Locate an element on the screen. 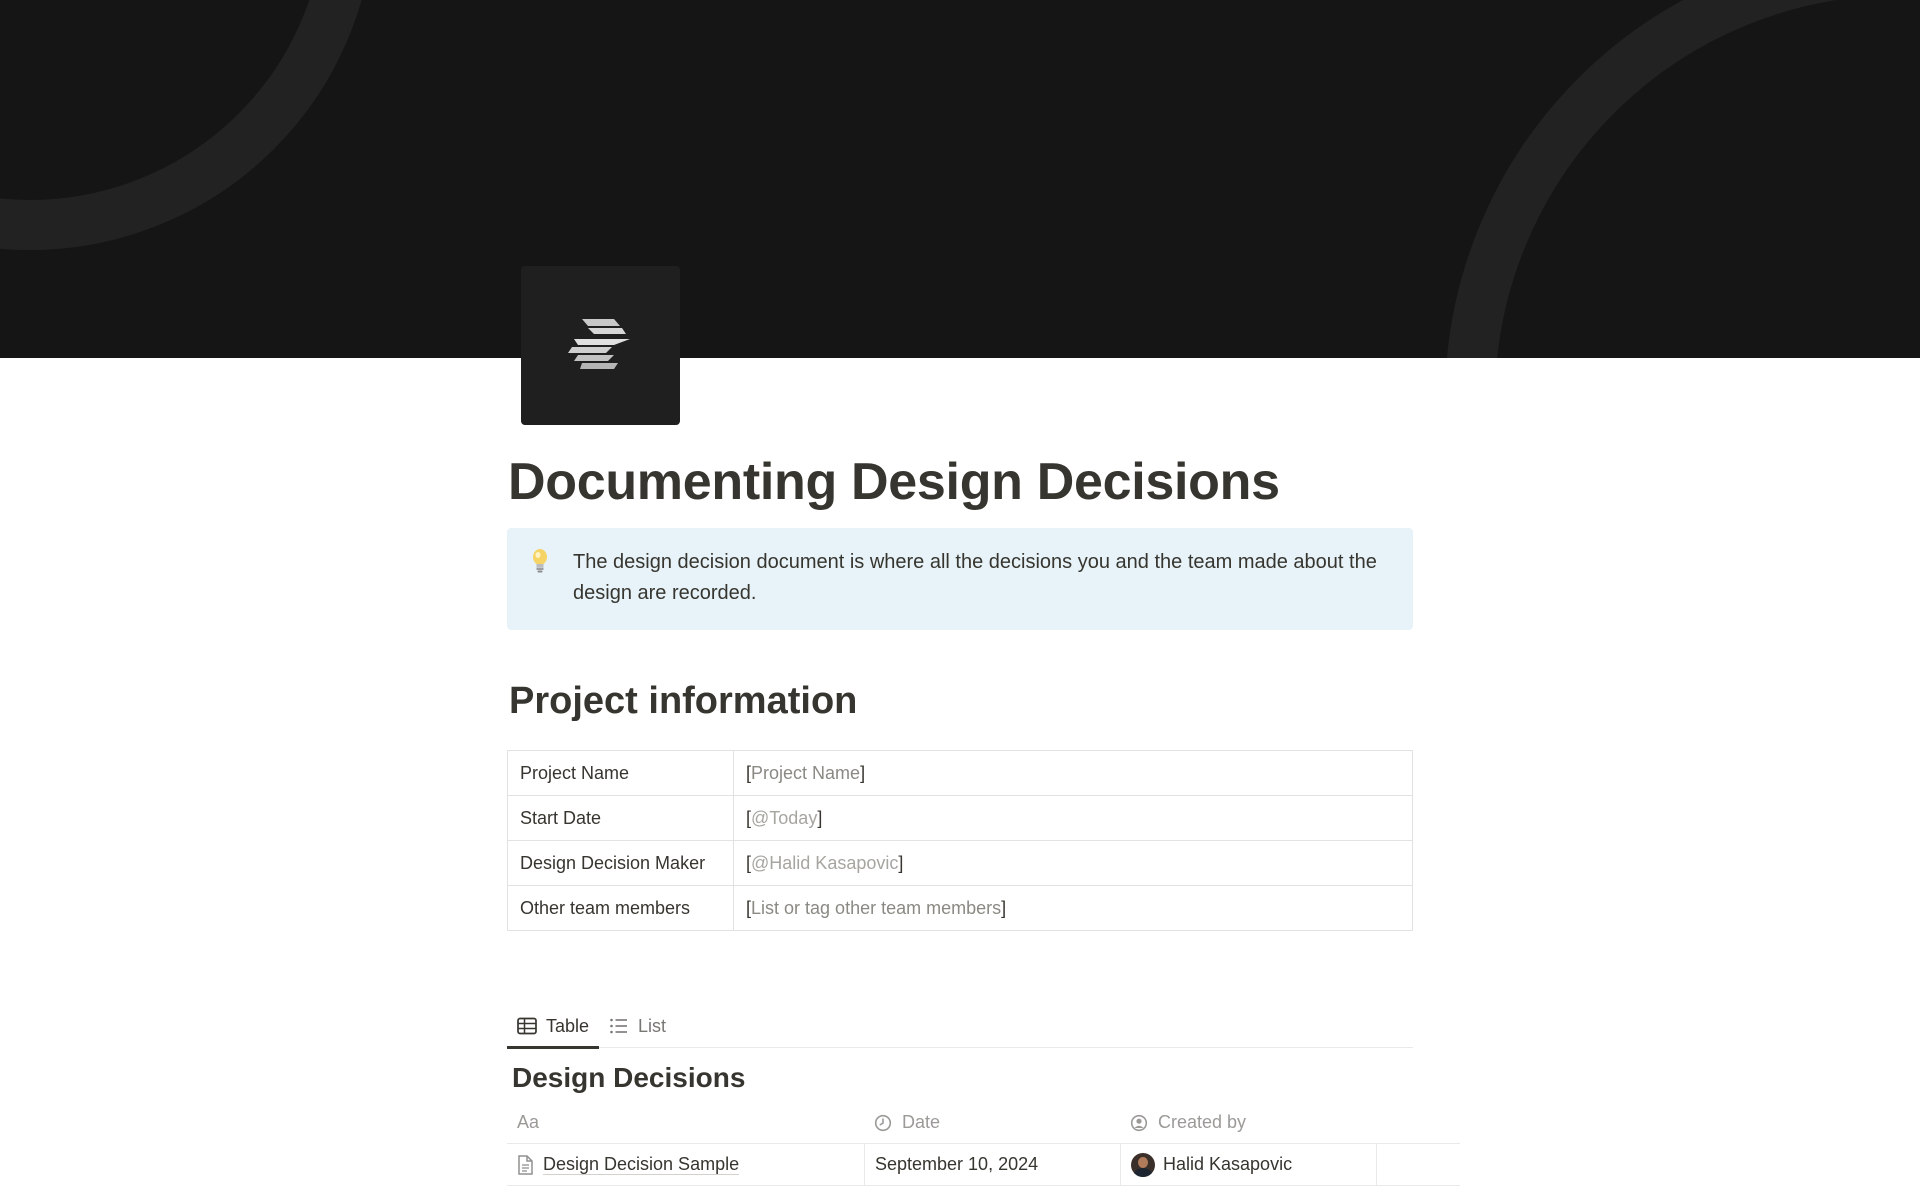 This screenshot has height=1199, width=1920. page-icon-small is located at coordinates (525, 1164).